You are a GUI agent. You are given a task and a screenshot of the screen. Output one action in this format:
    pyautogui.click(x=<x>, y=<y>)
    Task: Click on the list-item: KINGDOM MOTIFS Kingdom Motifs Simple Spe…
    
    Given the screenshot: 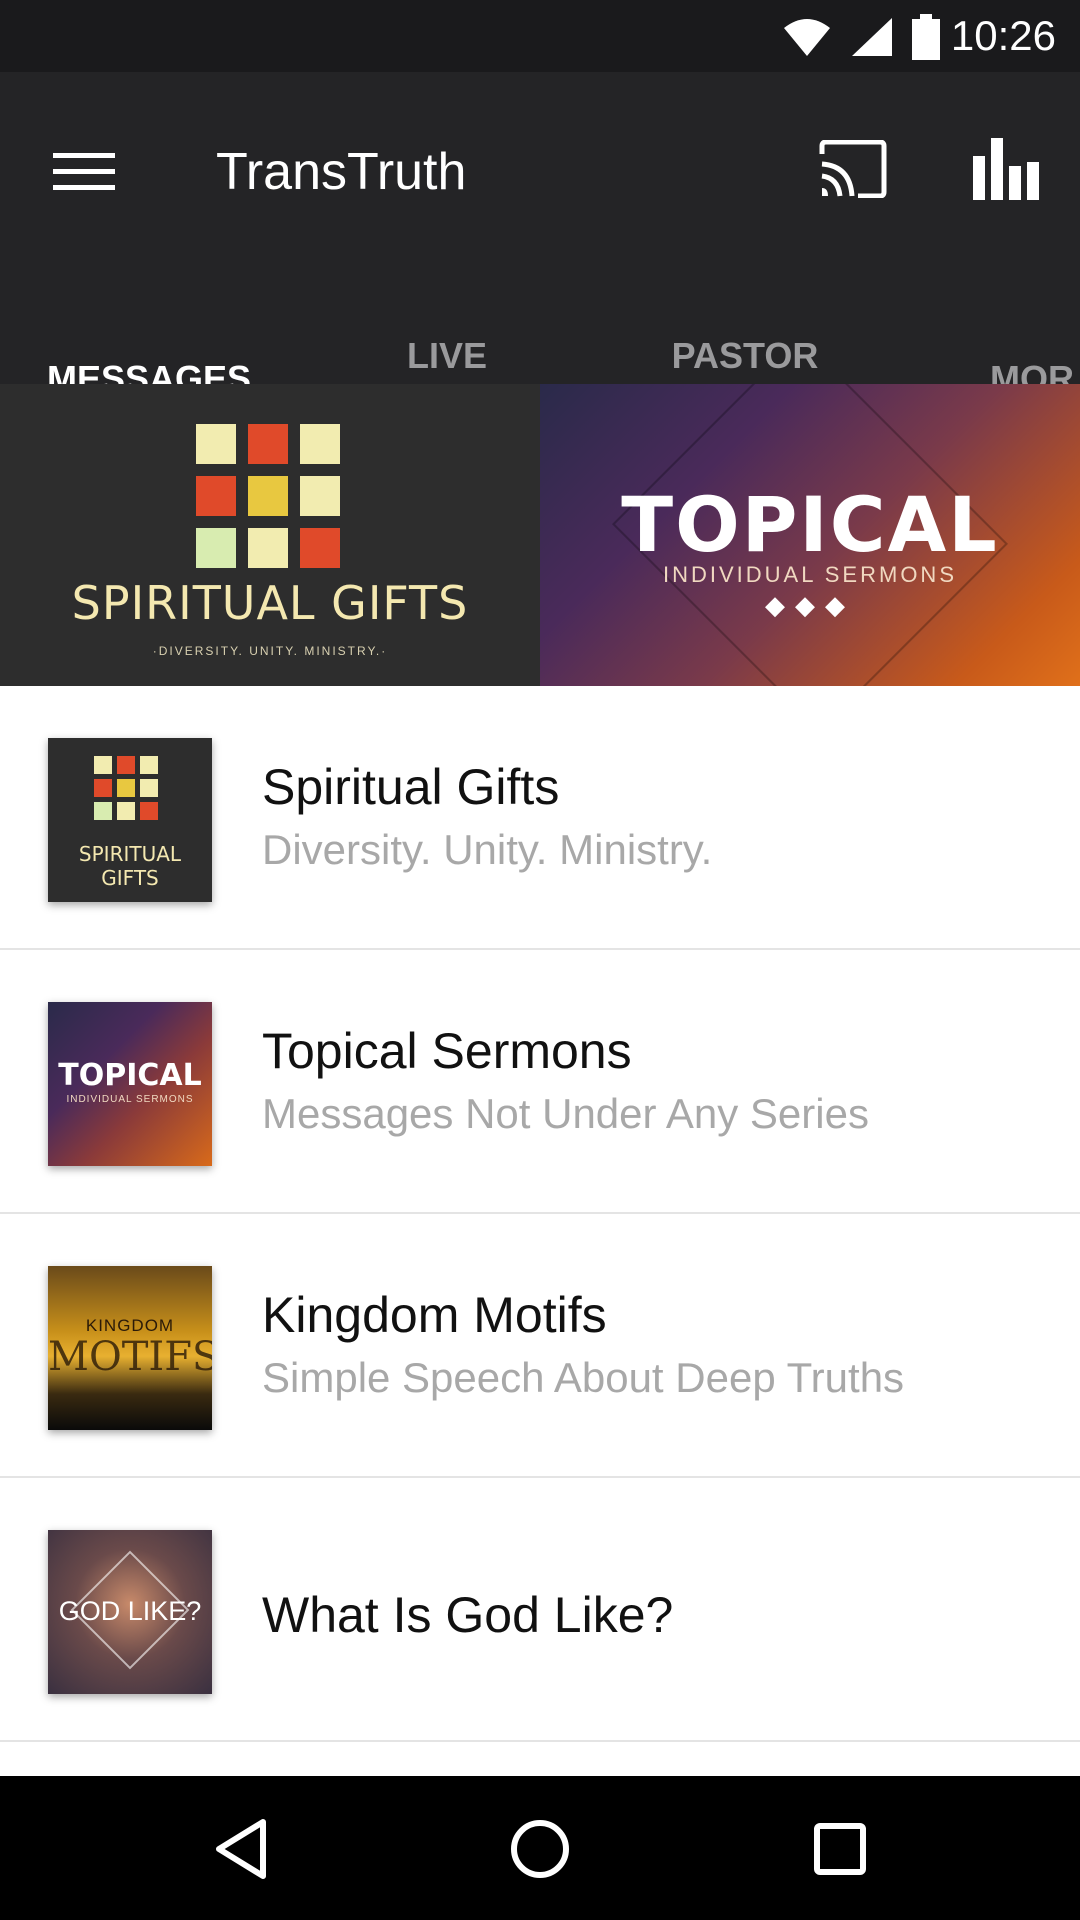 What is the action you would take?
    pyautogui.click(x=540, y=1346)
    